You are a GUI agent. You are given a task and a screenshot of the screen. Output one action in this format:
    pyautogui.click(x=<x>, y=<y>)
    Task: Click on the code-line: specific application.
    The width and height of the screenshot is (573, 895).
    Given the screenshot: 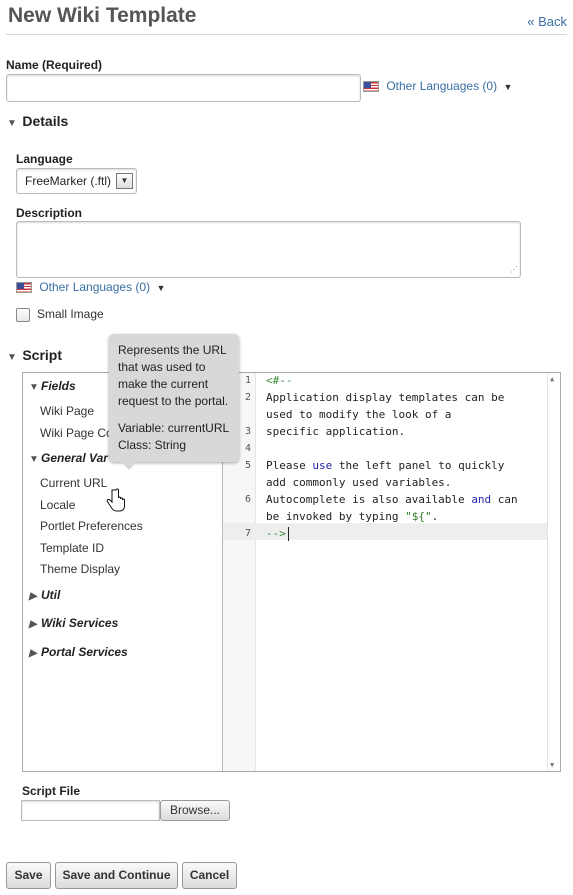 What is the action you would take?
    pyautogui.click(x=336, y=431)
    